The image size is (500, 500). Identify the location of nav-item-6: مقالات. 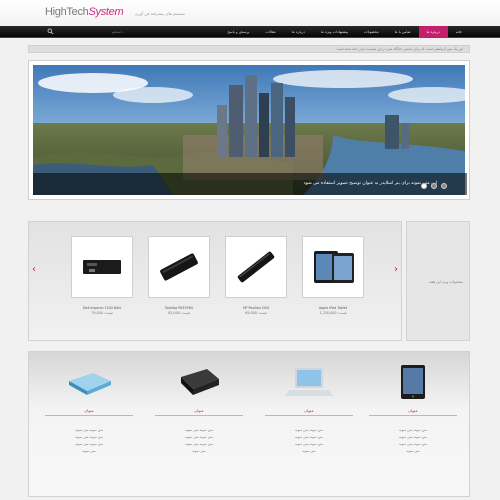
(270, 32).